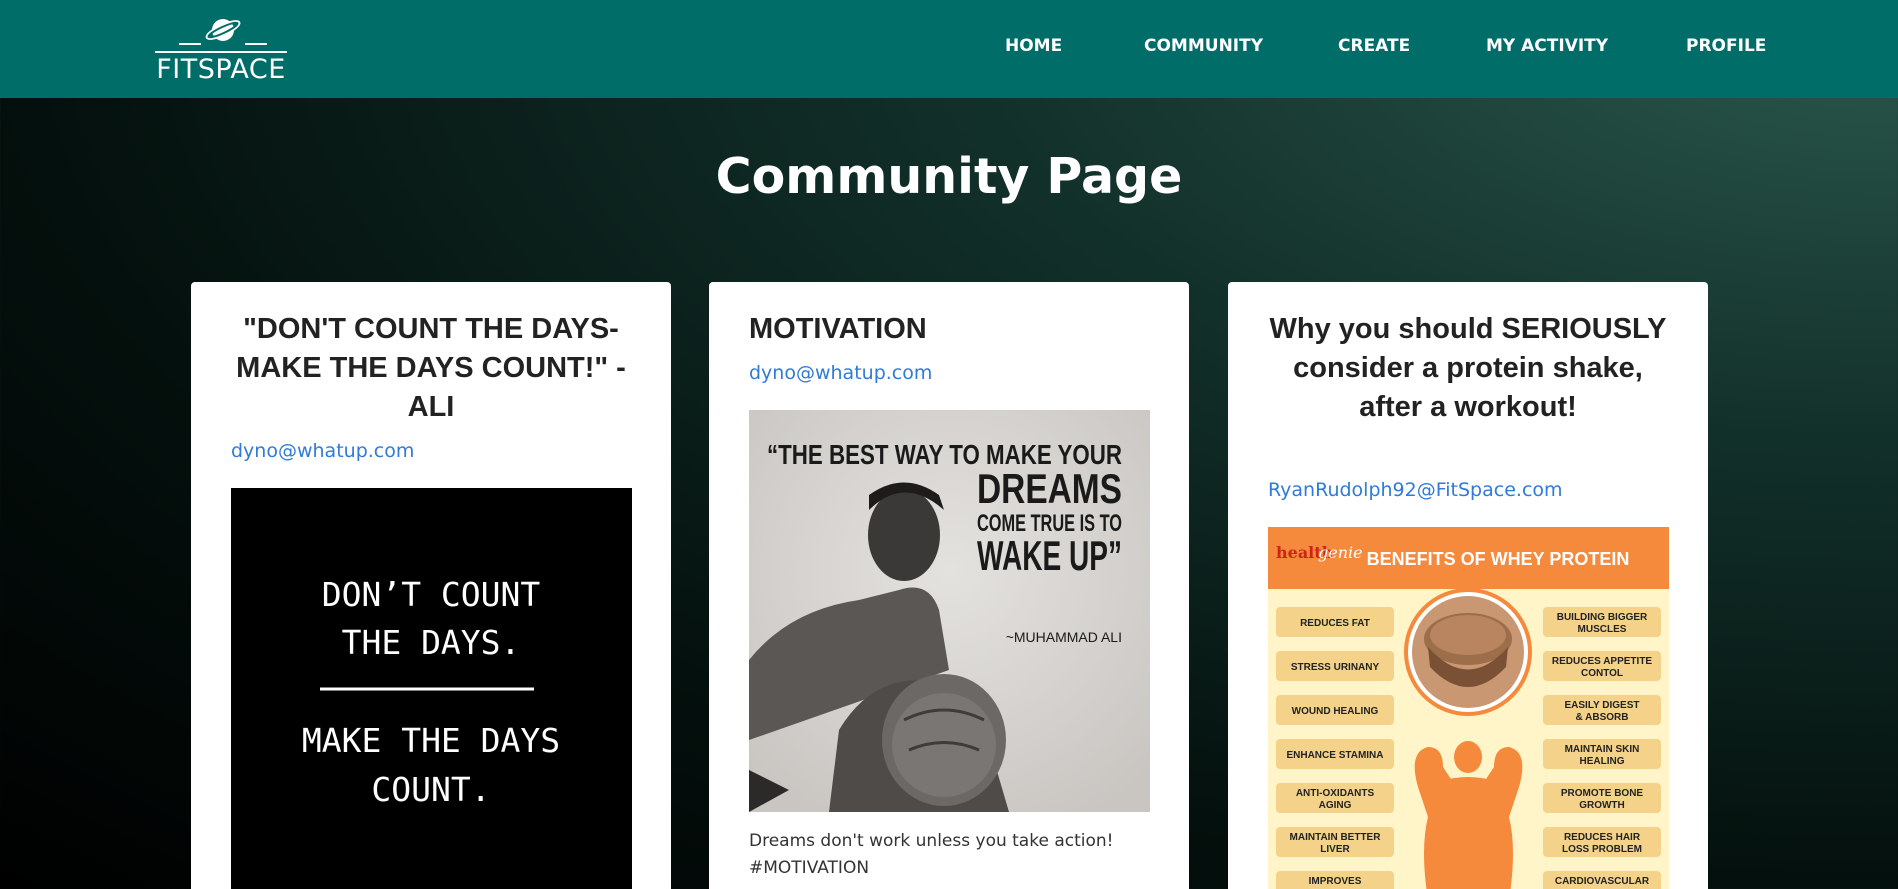  What do you see at coordinates (1049, 488) in the screenshot?
I see `image-text-line: DREAMS` at bounding box center [1049, 488].